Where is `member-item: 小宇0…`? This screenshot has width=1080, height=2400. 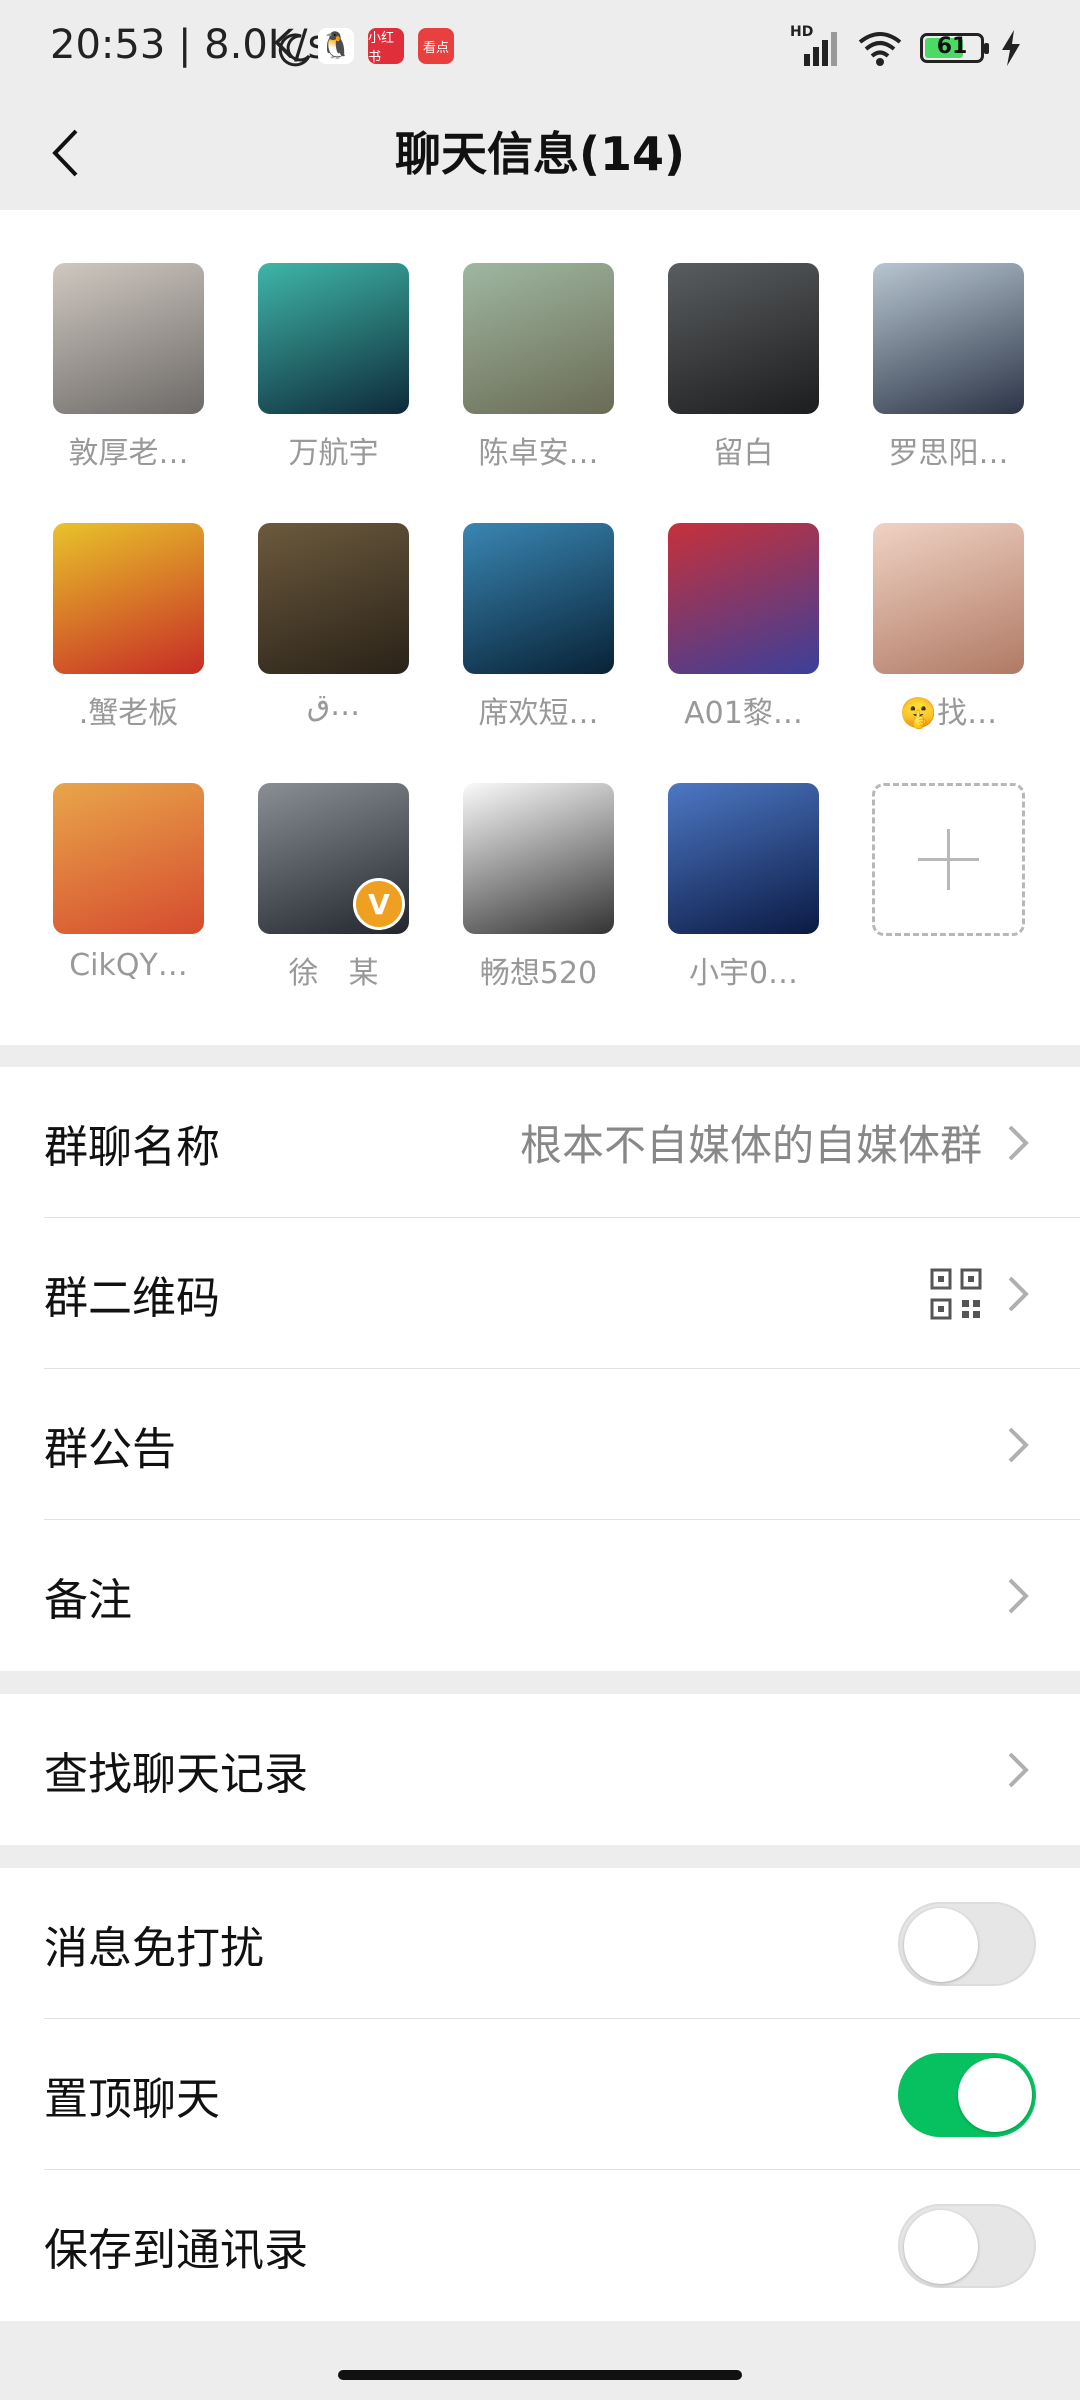
member-item: 小宇0… is located at coordinates (743, 913).